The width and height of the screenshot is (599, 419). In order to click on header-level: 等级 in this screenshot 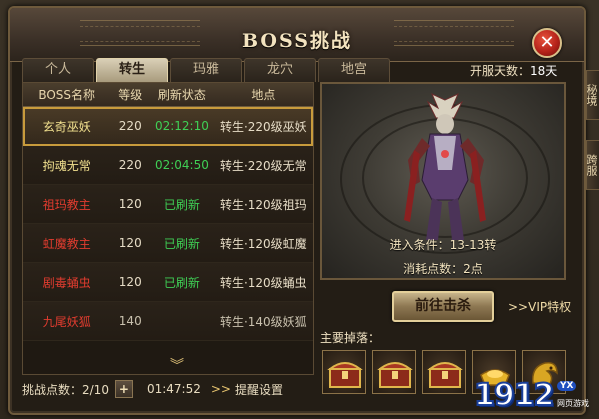, I will do `click(130, 95)`.